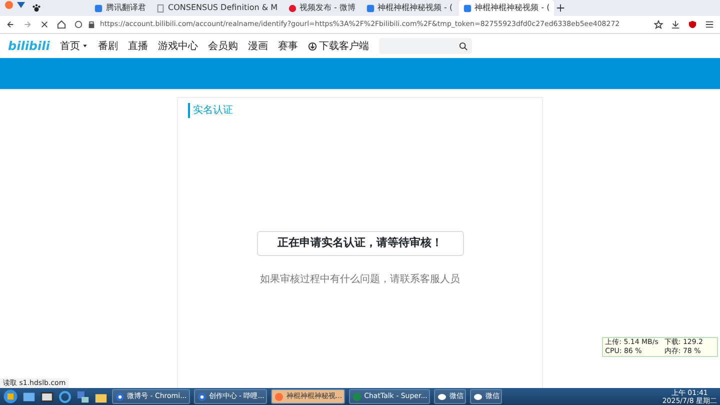  I want to click on lock-icon, so click(91, 24).